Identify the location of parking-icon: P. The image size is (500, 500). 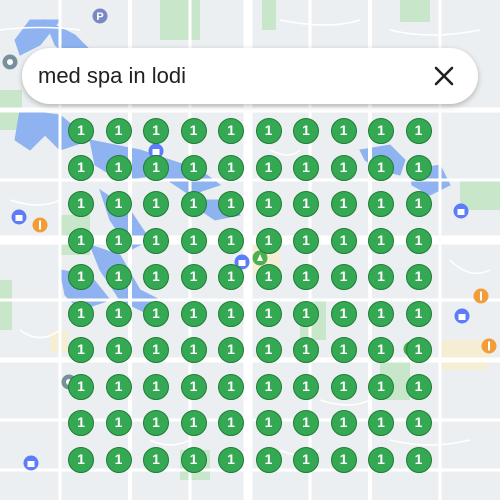
(100, 16).